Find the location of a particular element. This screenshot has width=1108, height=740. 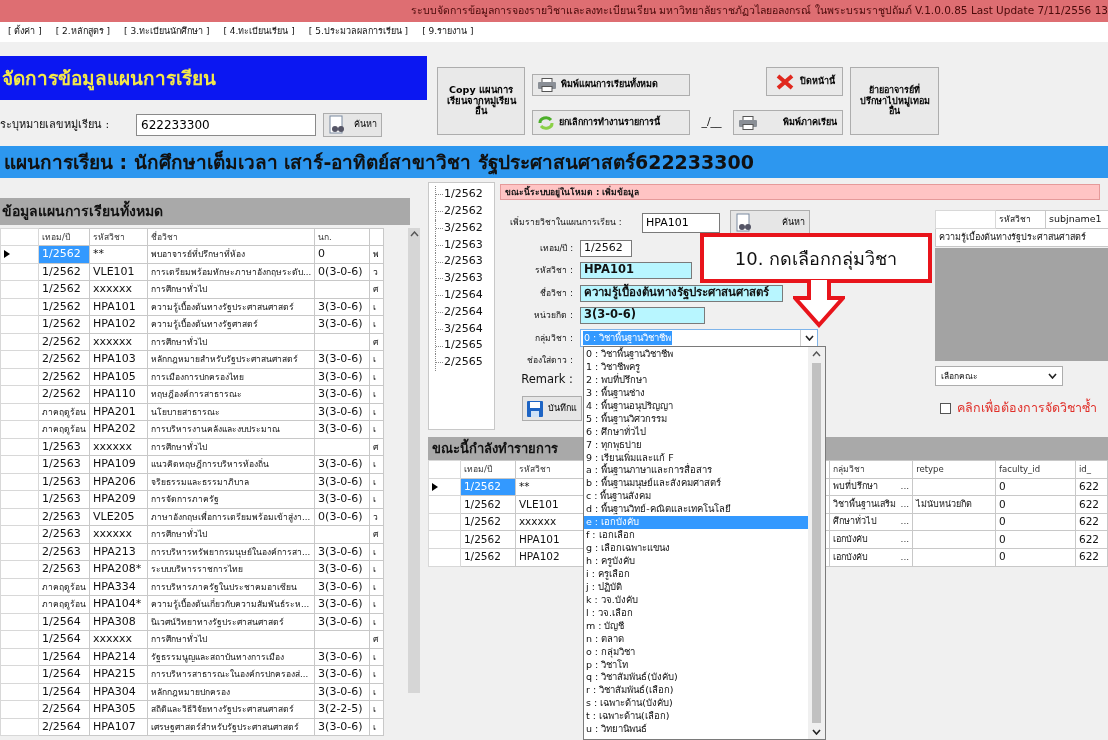

dropdown-option: 0 : วิชาพื้นฐานวิชาชีพ is located at coordinates (696, 354).